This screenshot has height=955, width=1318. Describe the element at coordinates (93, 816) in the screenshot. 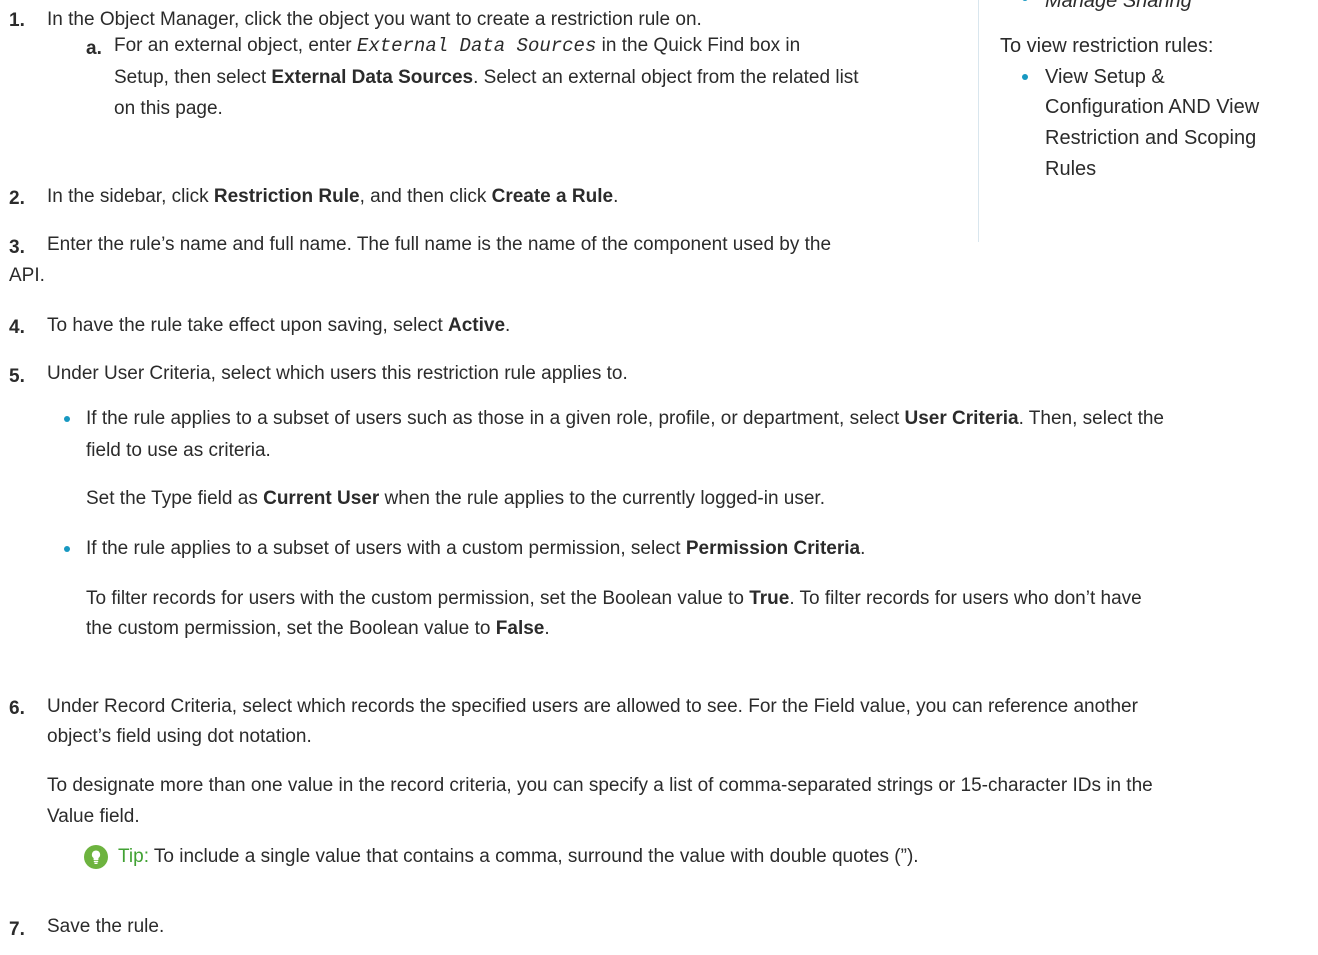

I see `step-paragraph: Value field.` at that location.